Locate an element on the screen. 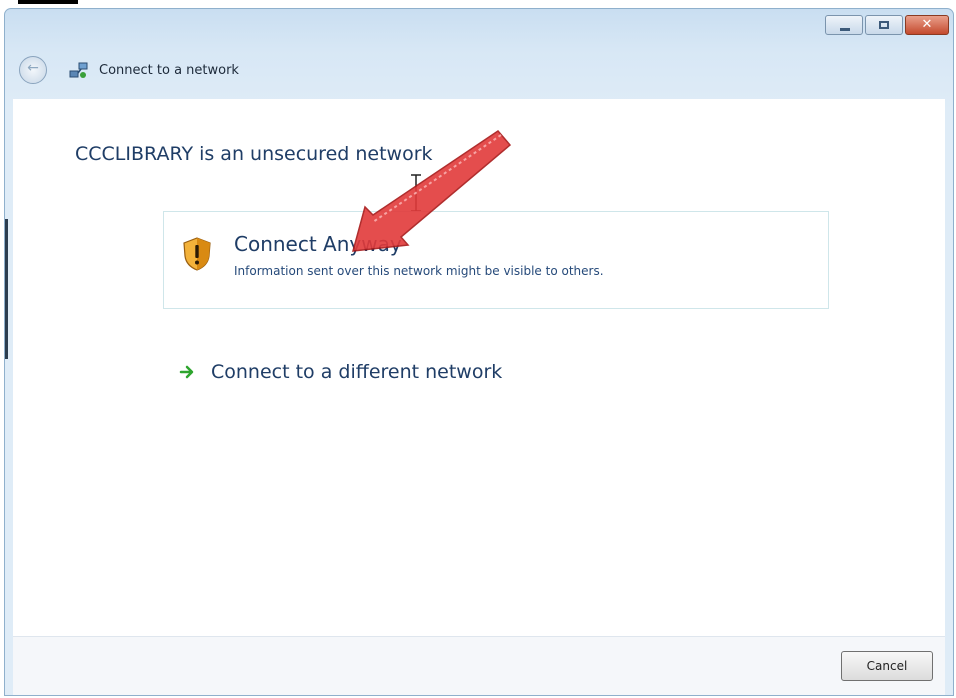  back-button is located at coordinates (33, 70).